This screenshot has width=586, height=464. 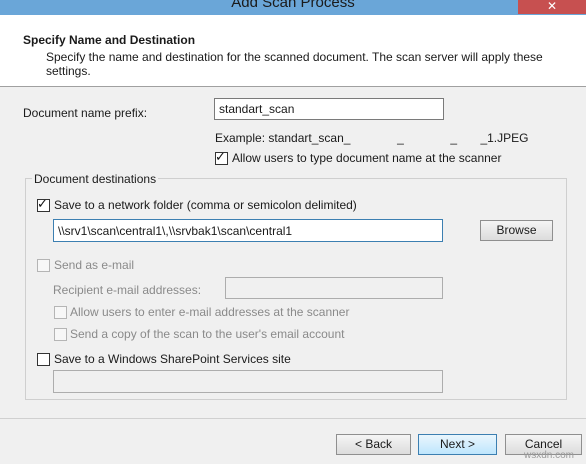 What do you see at coordinates (516, 230) in the screenshot?
I see `browse-button: Browse` at bounding box center [516, 230].